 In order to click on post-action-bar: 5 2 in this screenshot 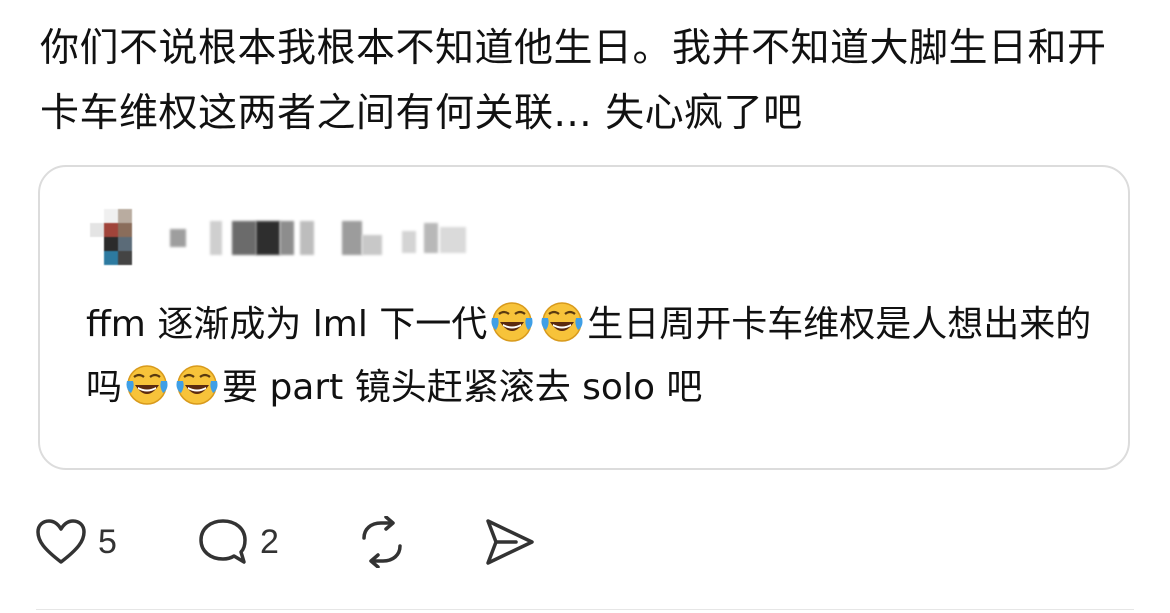, I will do `click(334, 542)`.